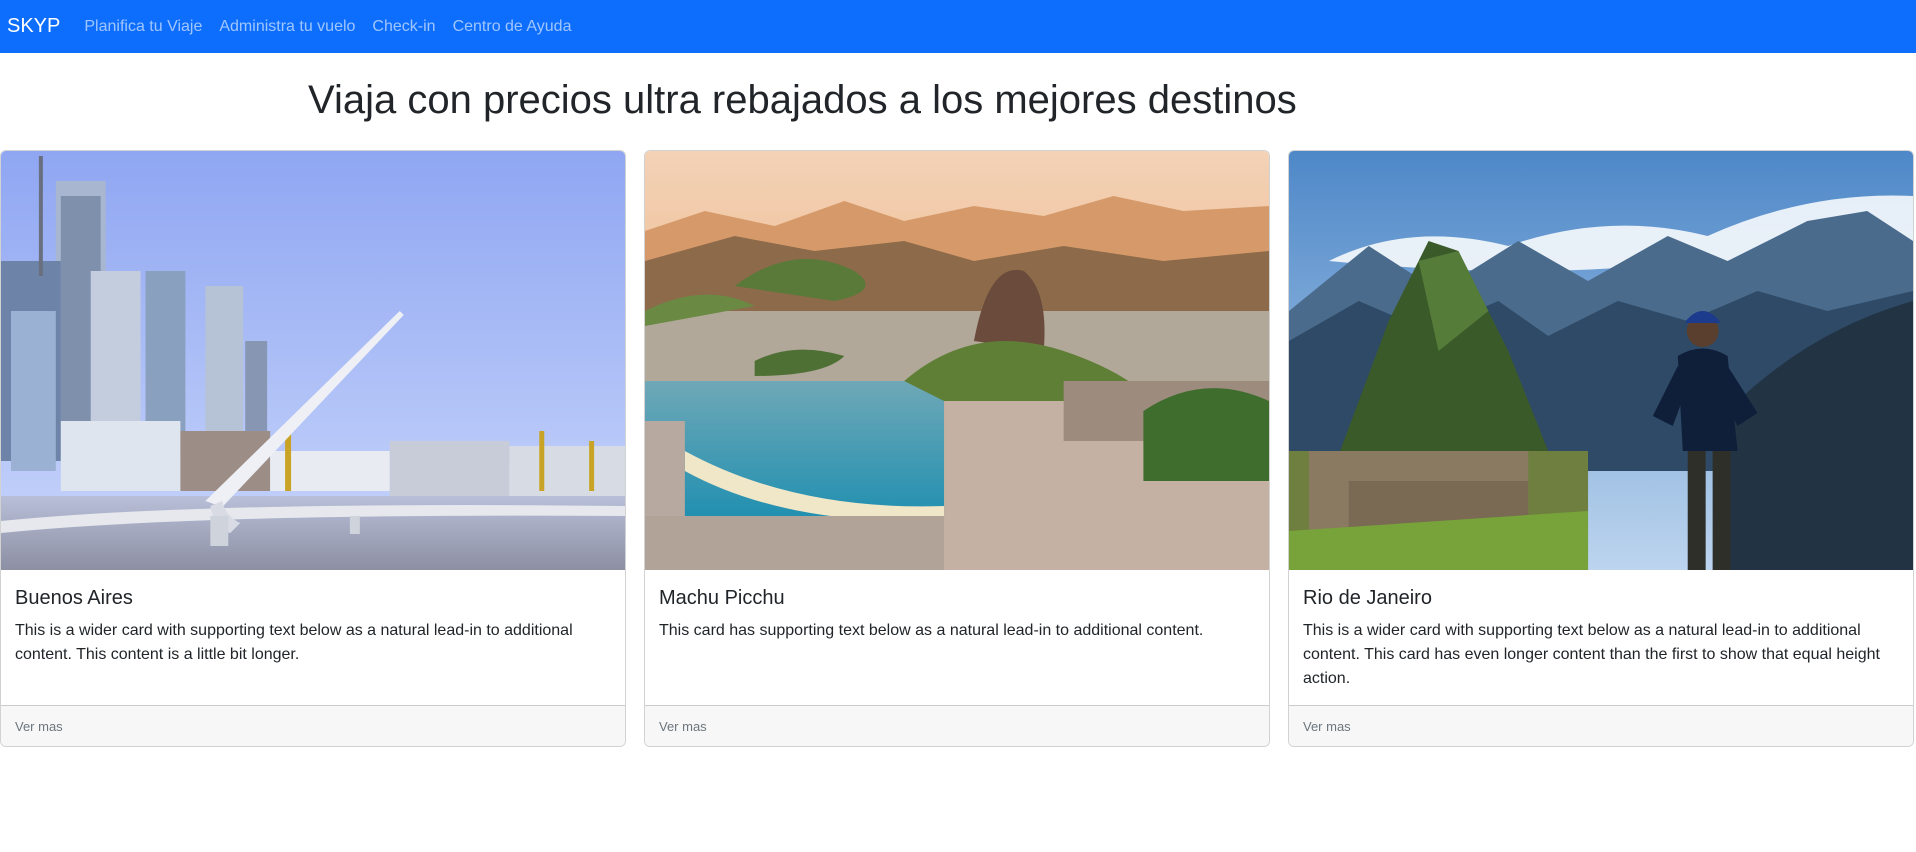 The width and height of the screenshot is (1916, 852). I want to click on nav-link-planifica: Planifica tu Viaje, so click(143, 27).